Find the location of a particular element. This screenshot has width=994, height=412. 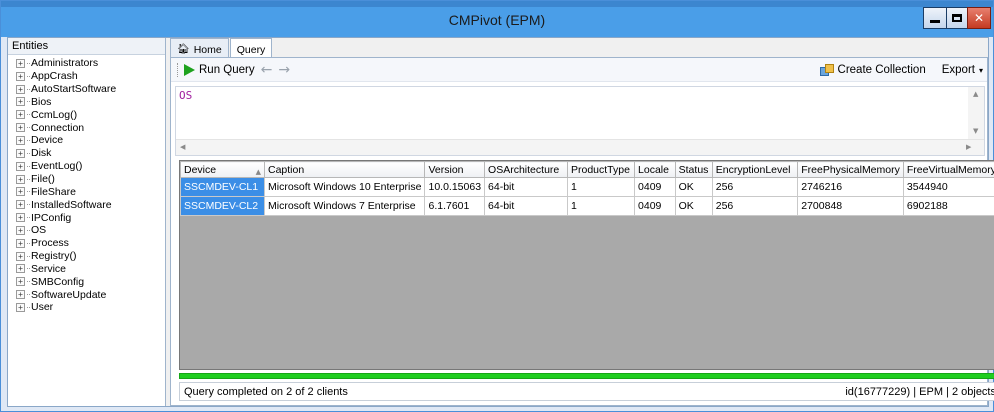

entity-label: OS is located at coordinates (39, 230).